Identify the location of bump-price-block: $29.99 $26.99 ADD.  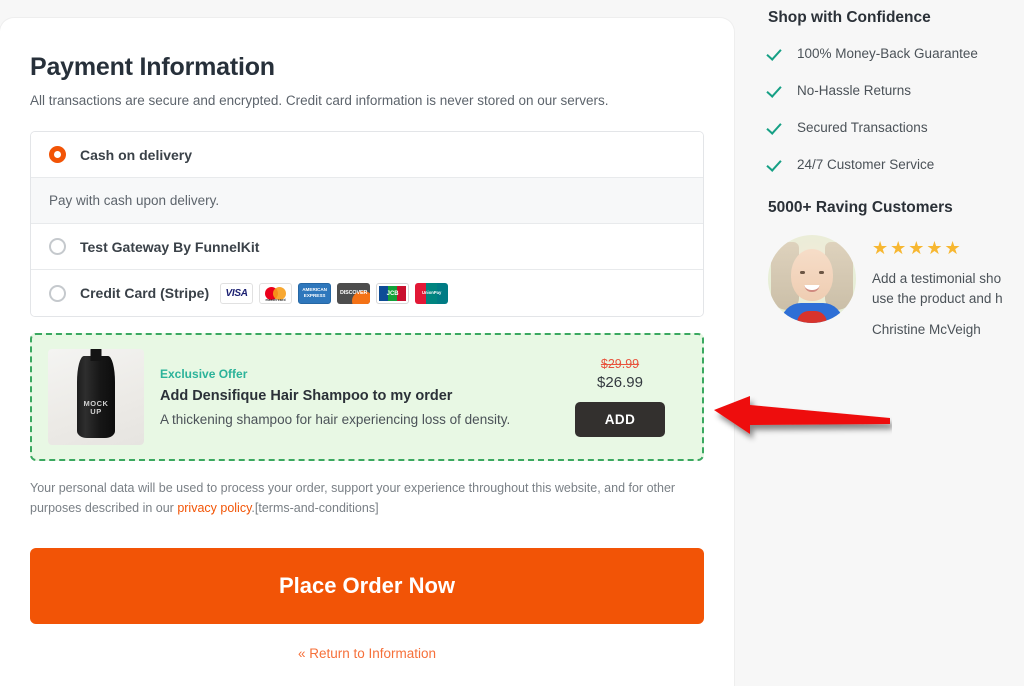
(620, 397).